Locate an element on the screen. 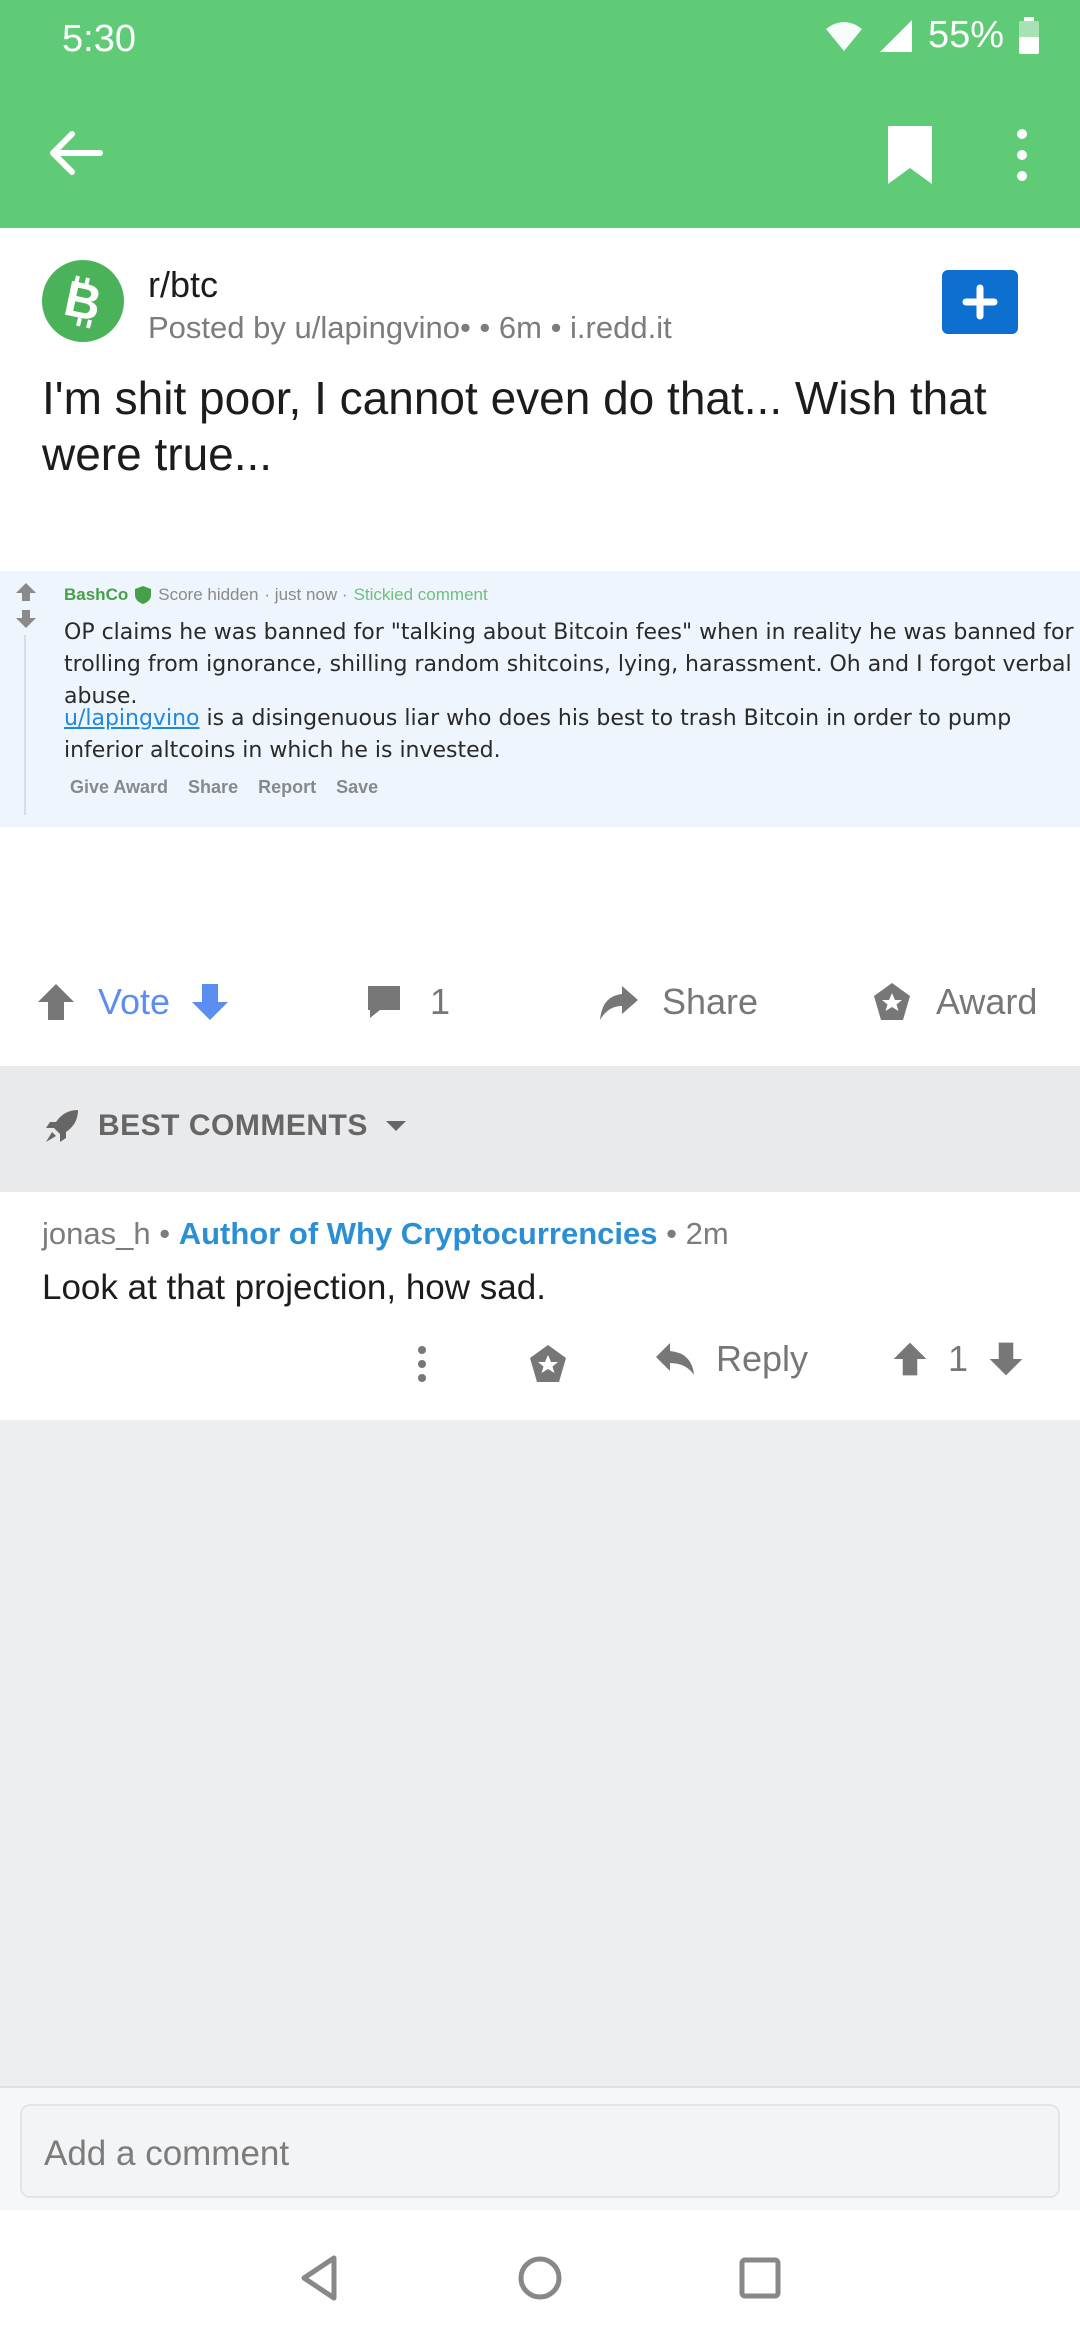 The image size is (1080, 2340). wifi-icon is located at coordinates (843, 36).